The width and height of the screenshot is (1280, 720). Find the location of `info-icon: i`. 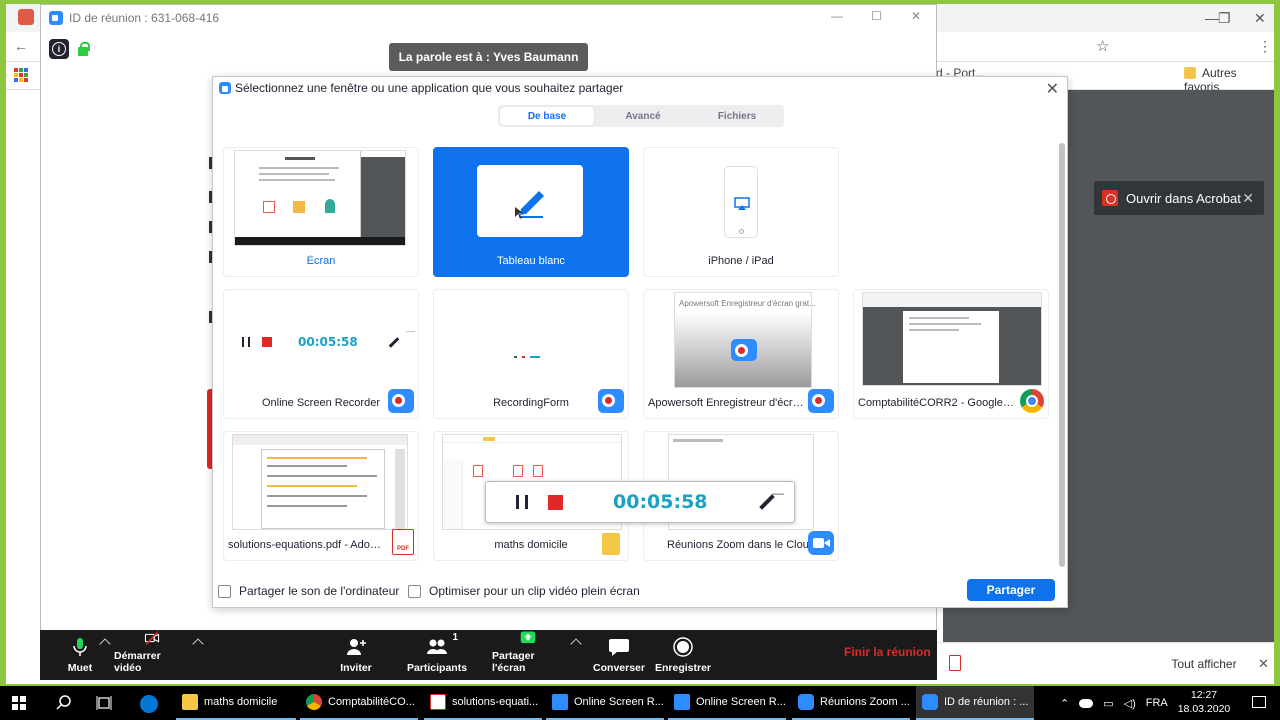

info-icon: i is located at coordinates (59, 49).